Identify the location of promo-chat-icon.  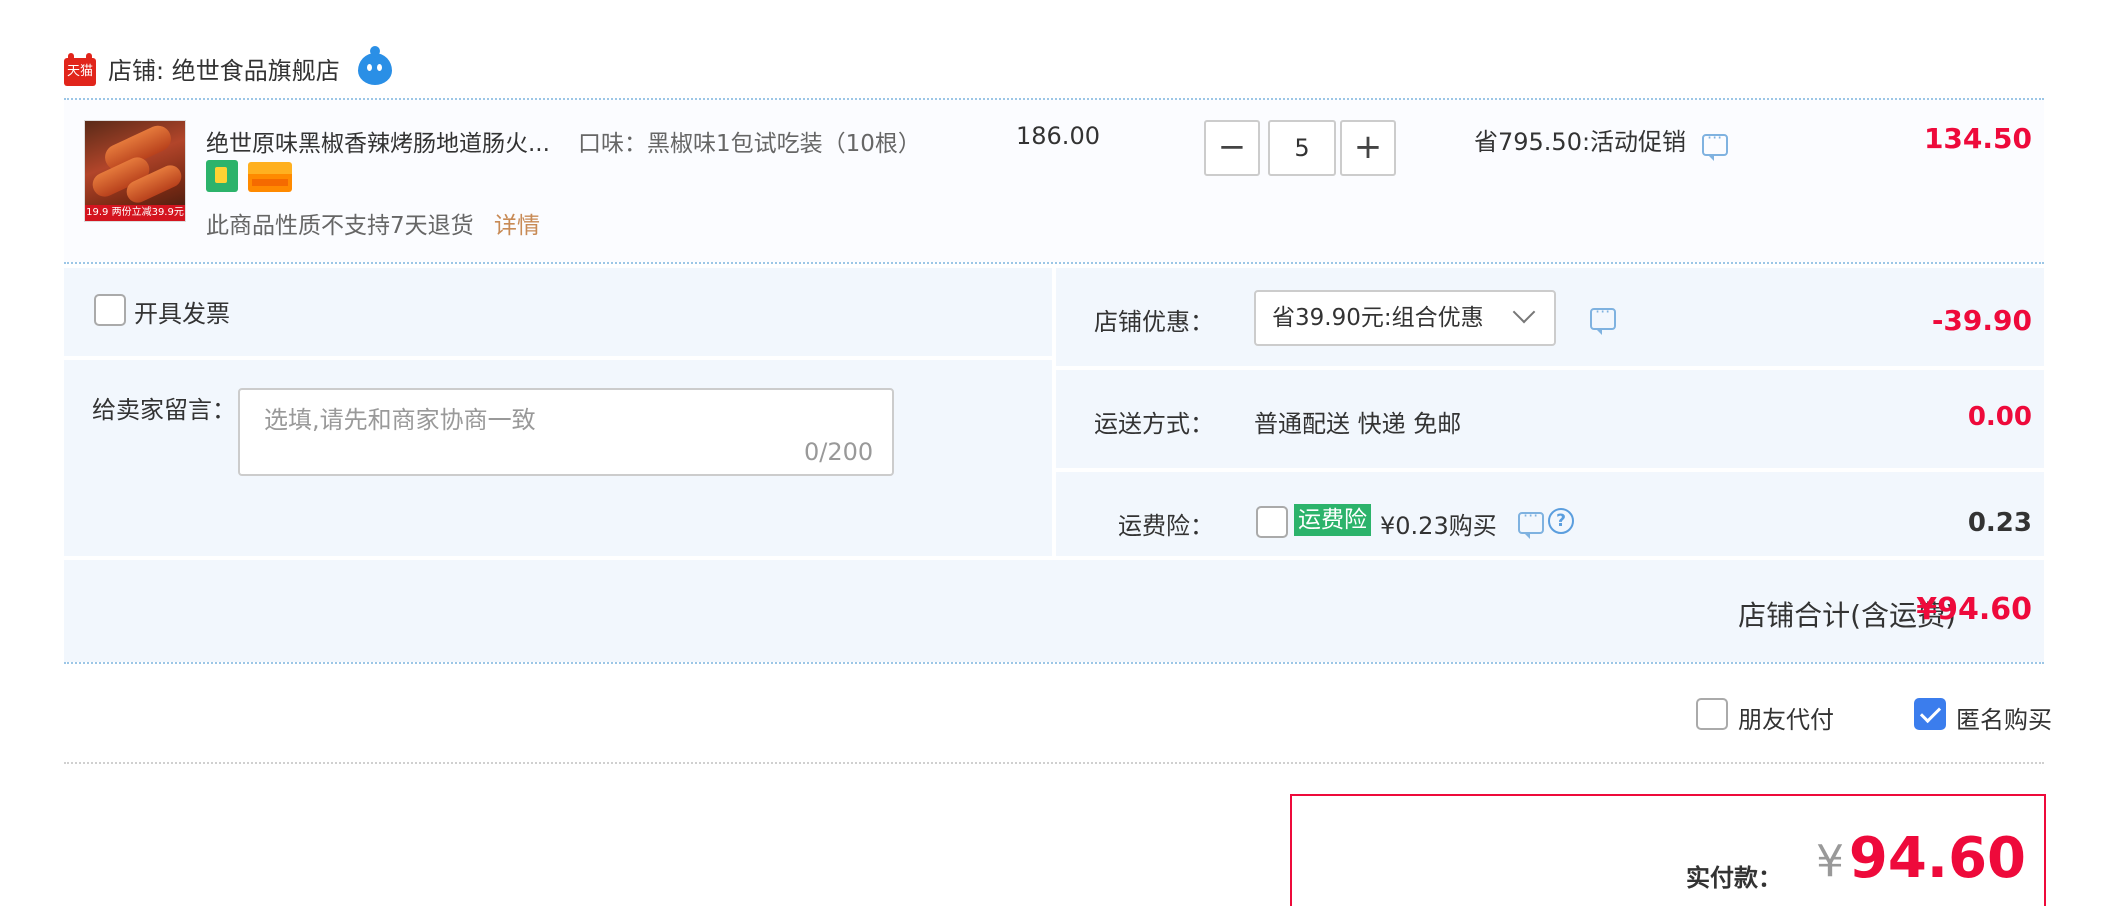
(1715, 144).